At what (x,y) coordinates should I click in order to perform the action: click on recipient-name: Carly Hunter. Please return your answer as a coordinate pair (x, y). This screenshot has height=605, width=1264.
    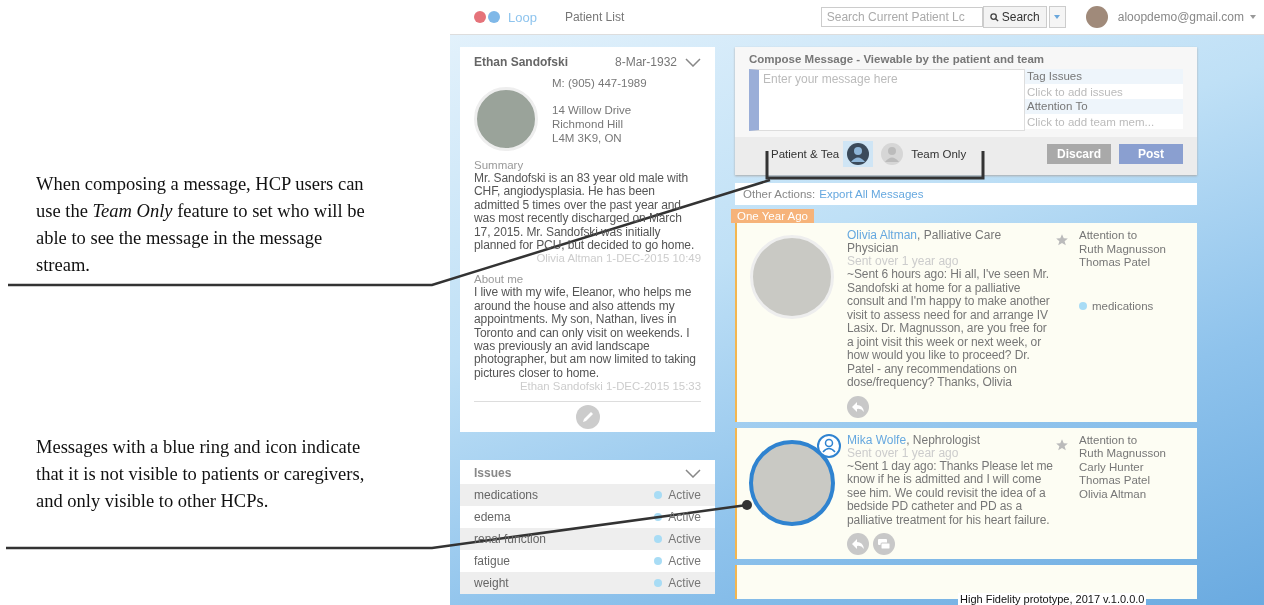
    Looking at the image, I should click on (1112, 467).